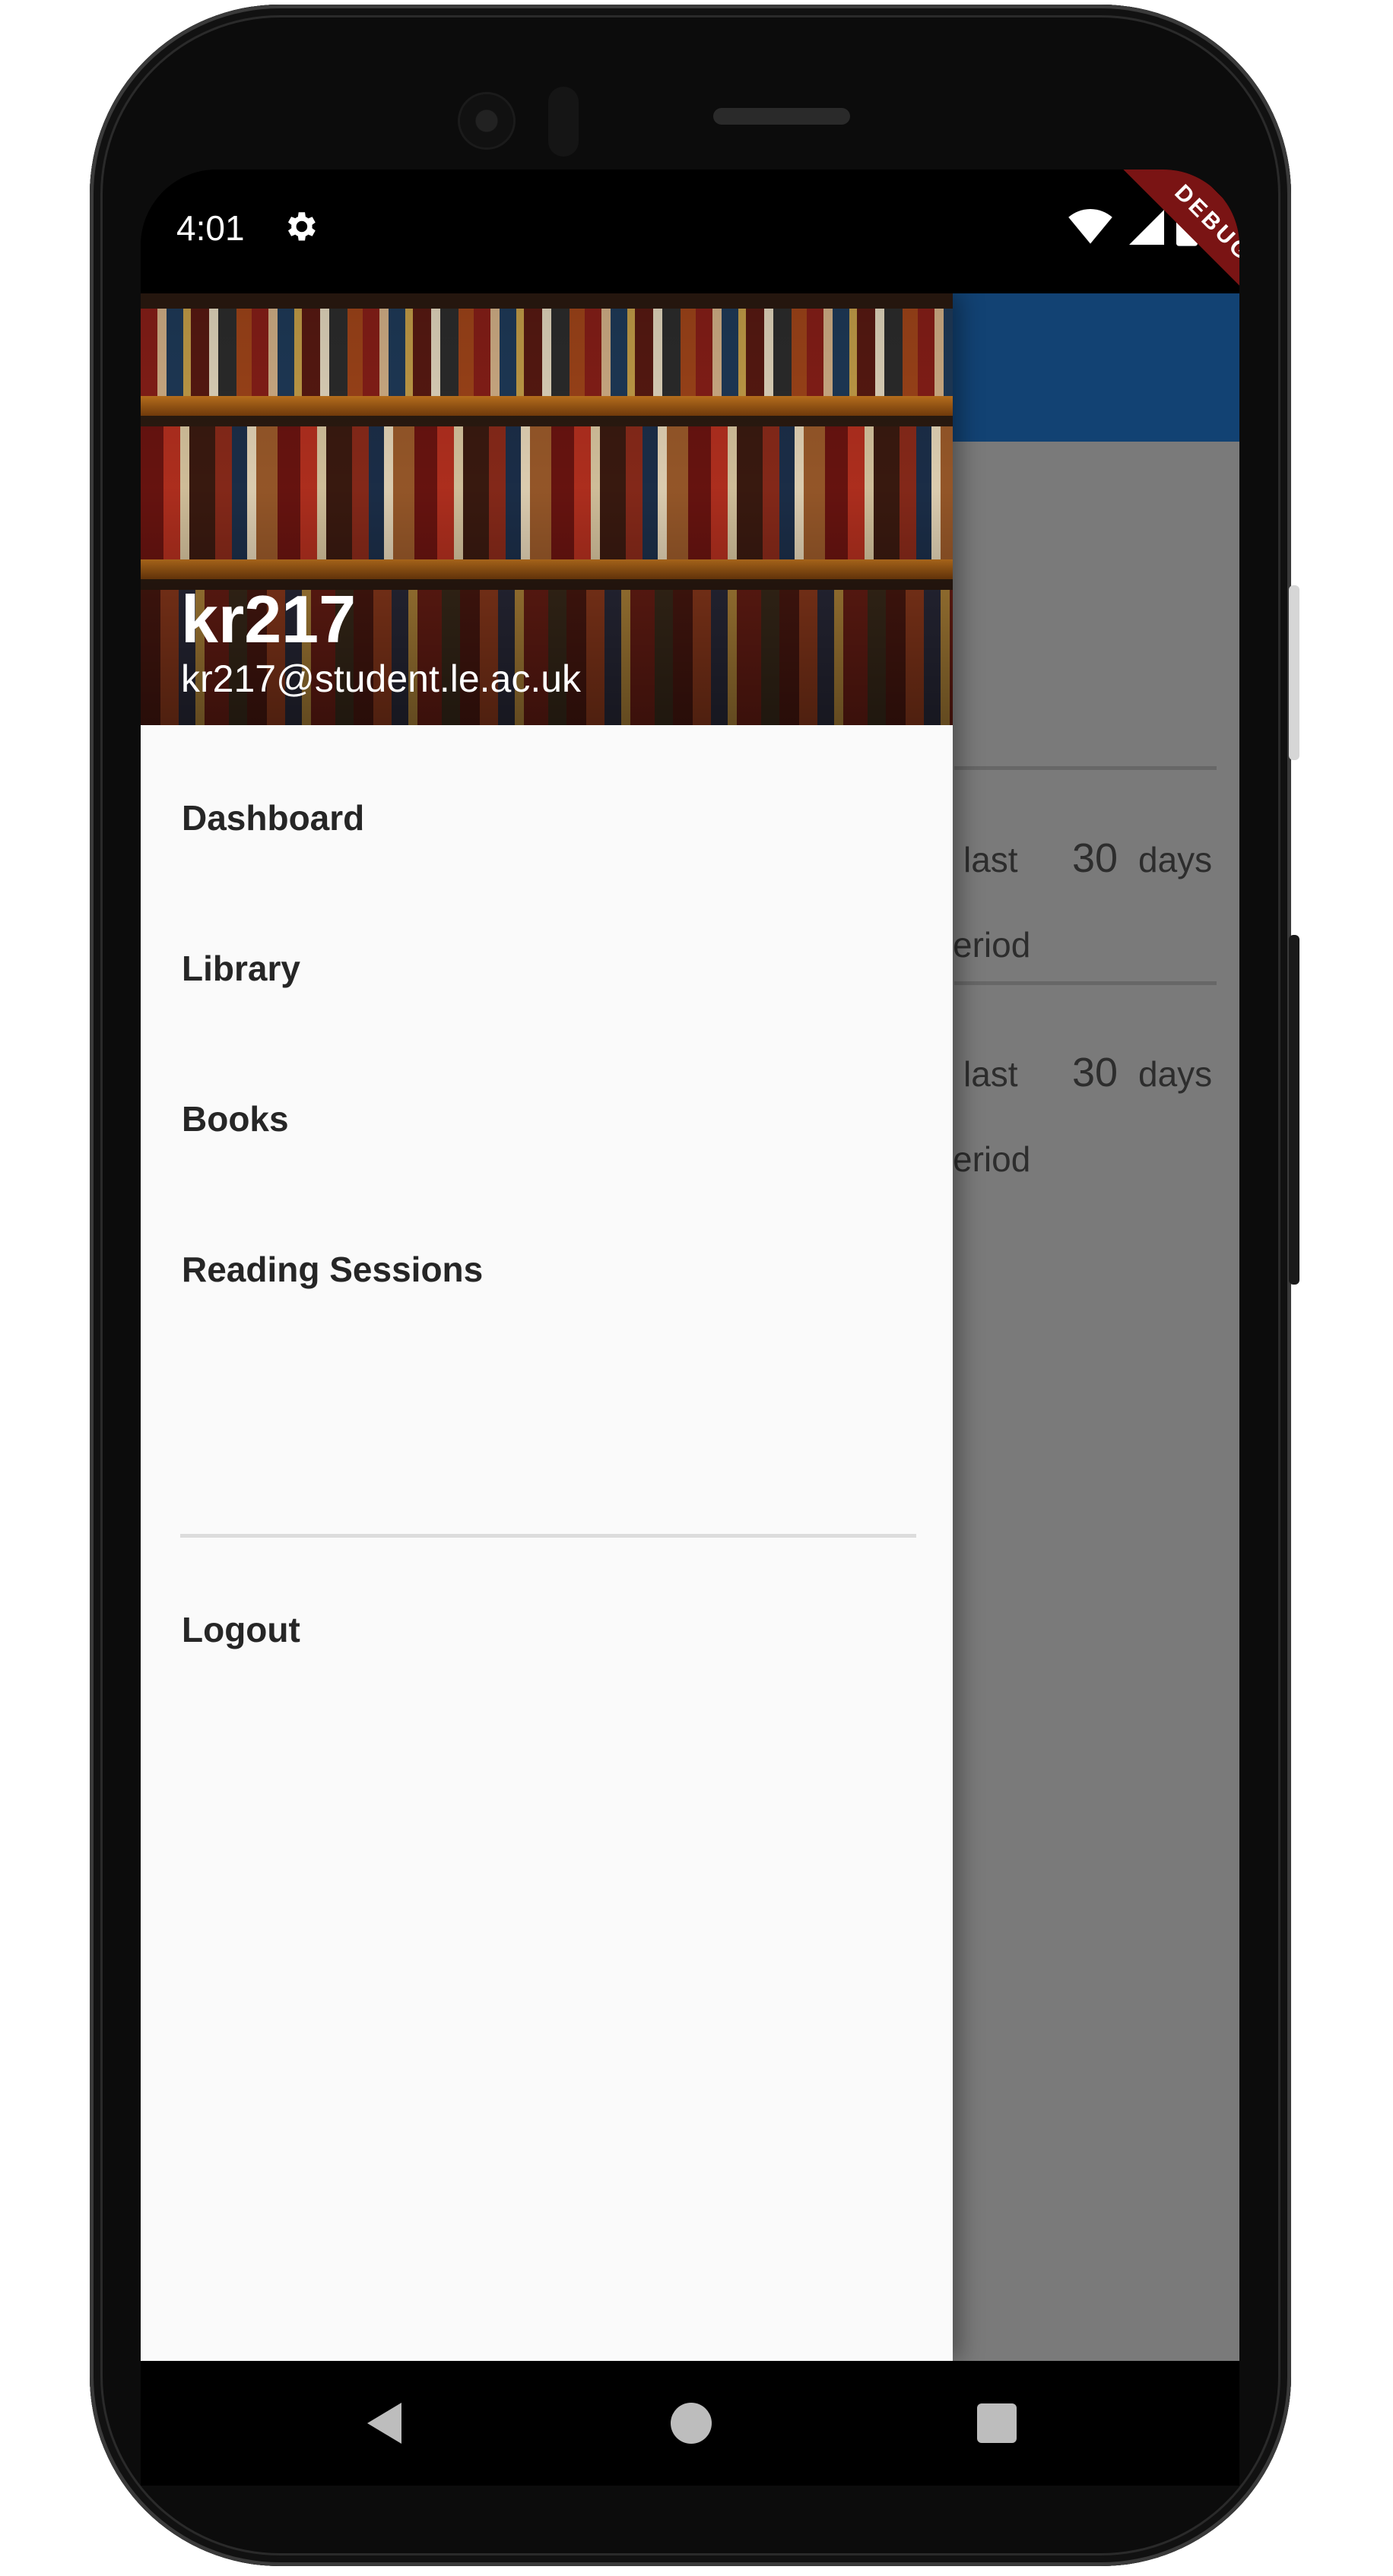  I want to click on status-bar: 4:01, so click(690, 231).